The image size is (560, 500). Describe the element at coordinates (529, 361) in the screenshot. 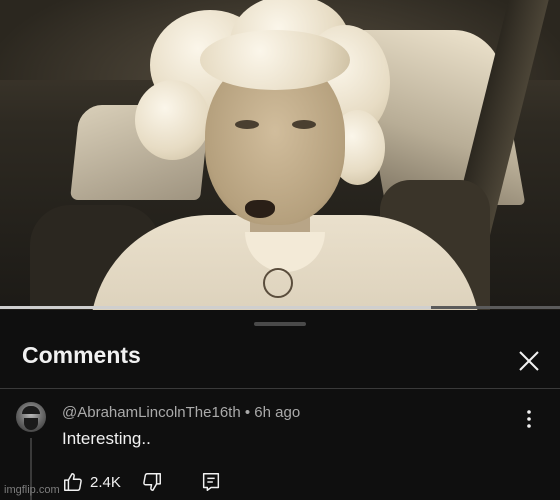

I see `close-icon` at that location.